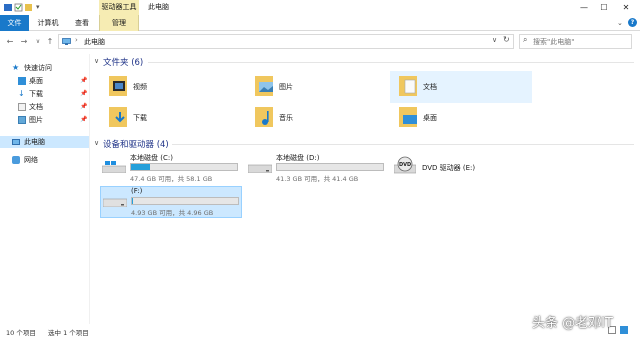 The image size is (640, 338). What do you see at coordinates (171, 118) in the screenshot?
I see `folder-downloads: 下载` at bounding box center [171, 118].